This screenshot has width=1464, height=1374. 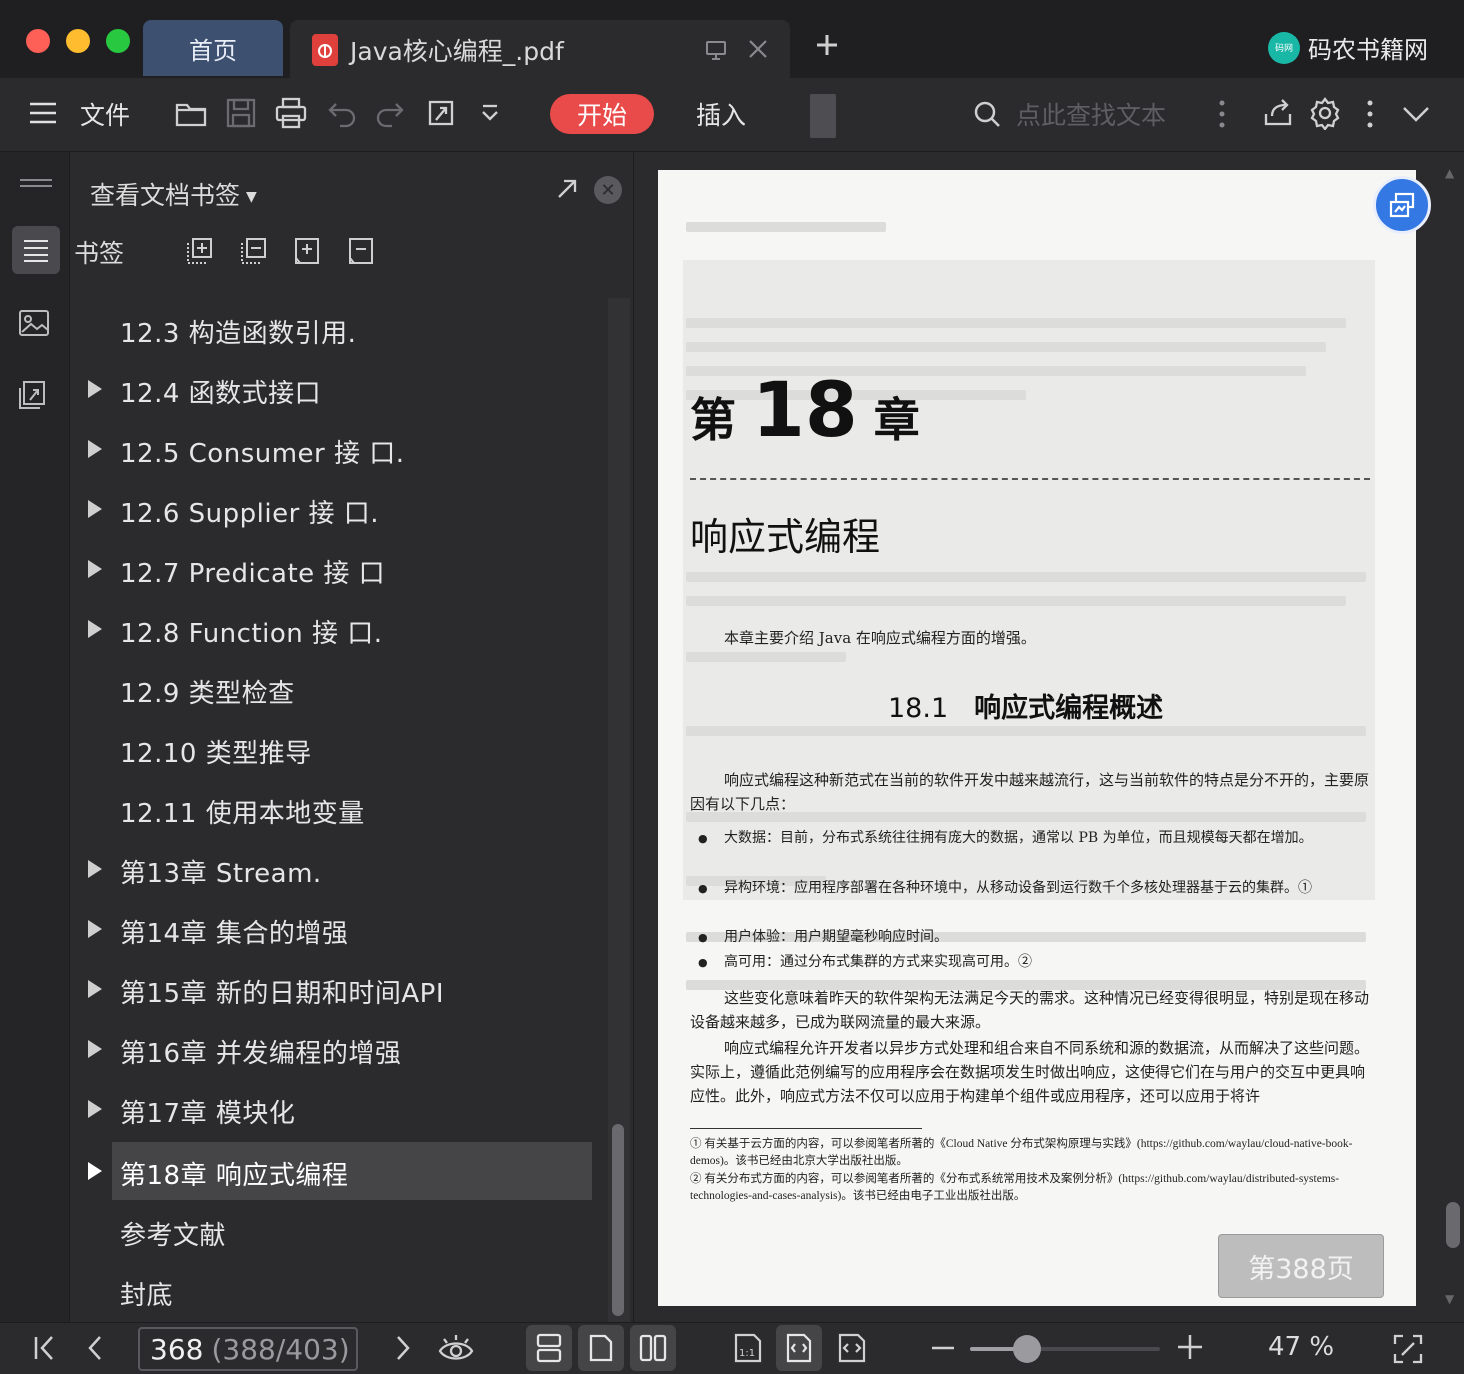 I want to click on bookmark-item: 第16章 并发编程的增强, so click(x=340, y=1049).